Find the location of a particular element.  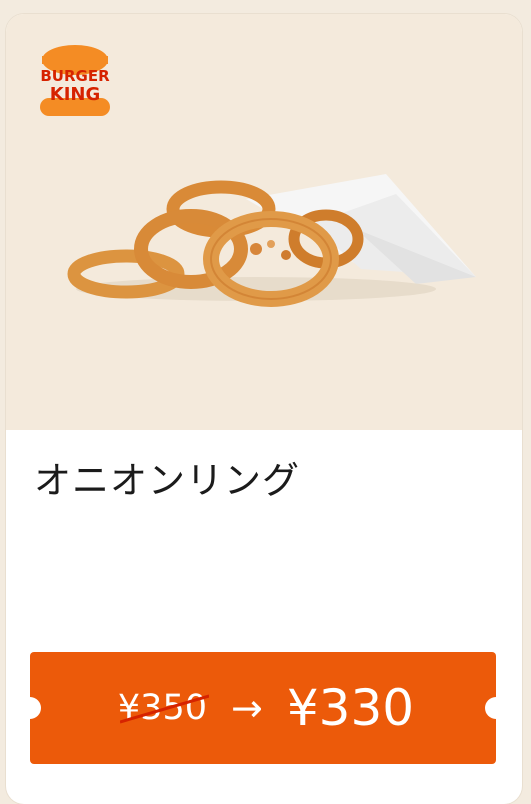

logo-text-king: KING is located at coordinates (75, 94).